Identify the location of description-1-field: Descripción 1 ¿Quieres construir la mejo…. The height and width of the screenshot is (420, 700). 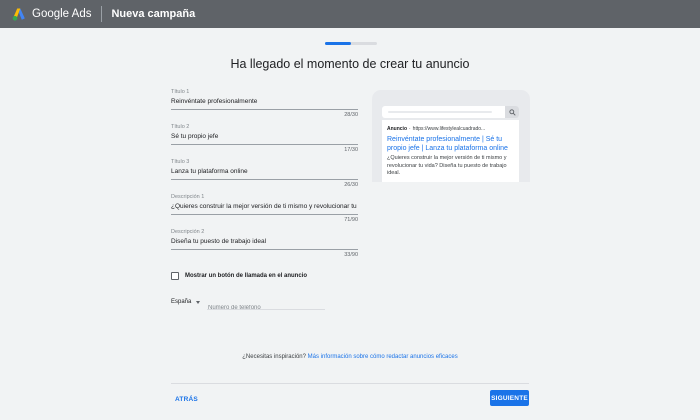
(264, 208).